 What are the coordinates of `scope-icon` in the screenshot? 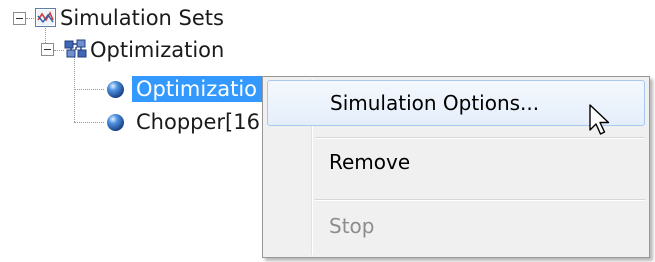 It's located at (46, 20).